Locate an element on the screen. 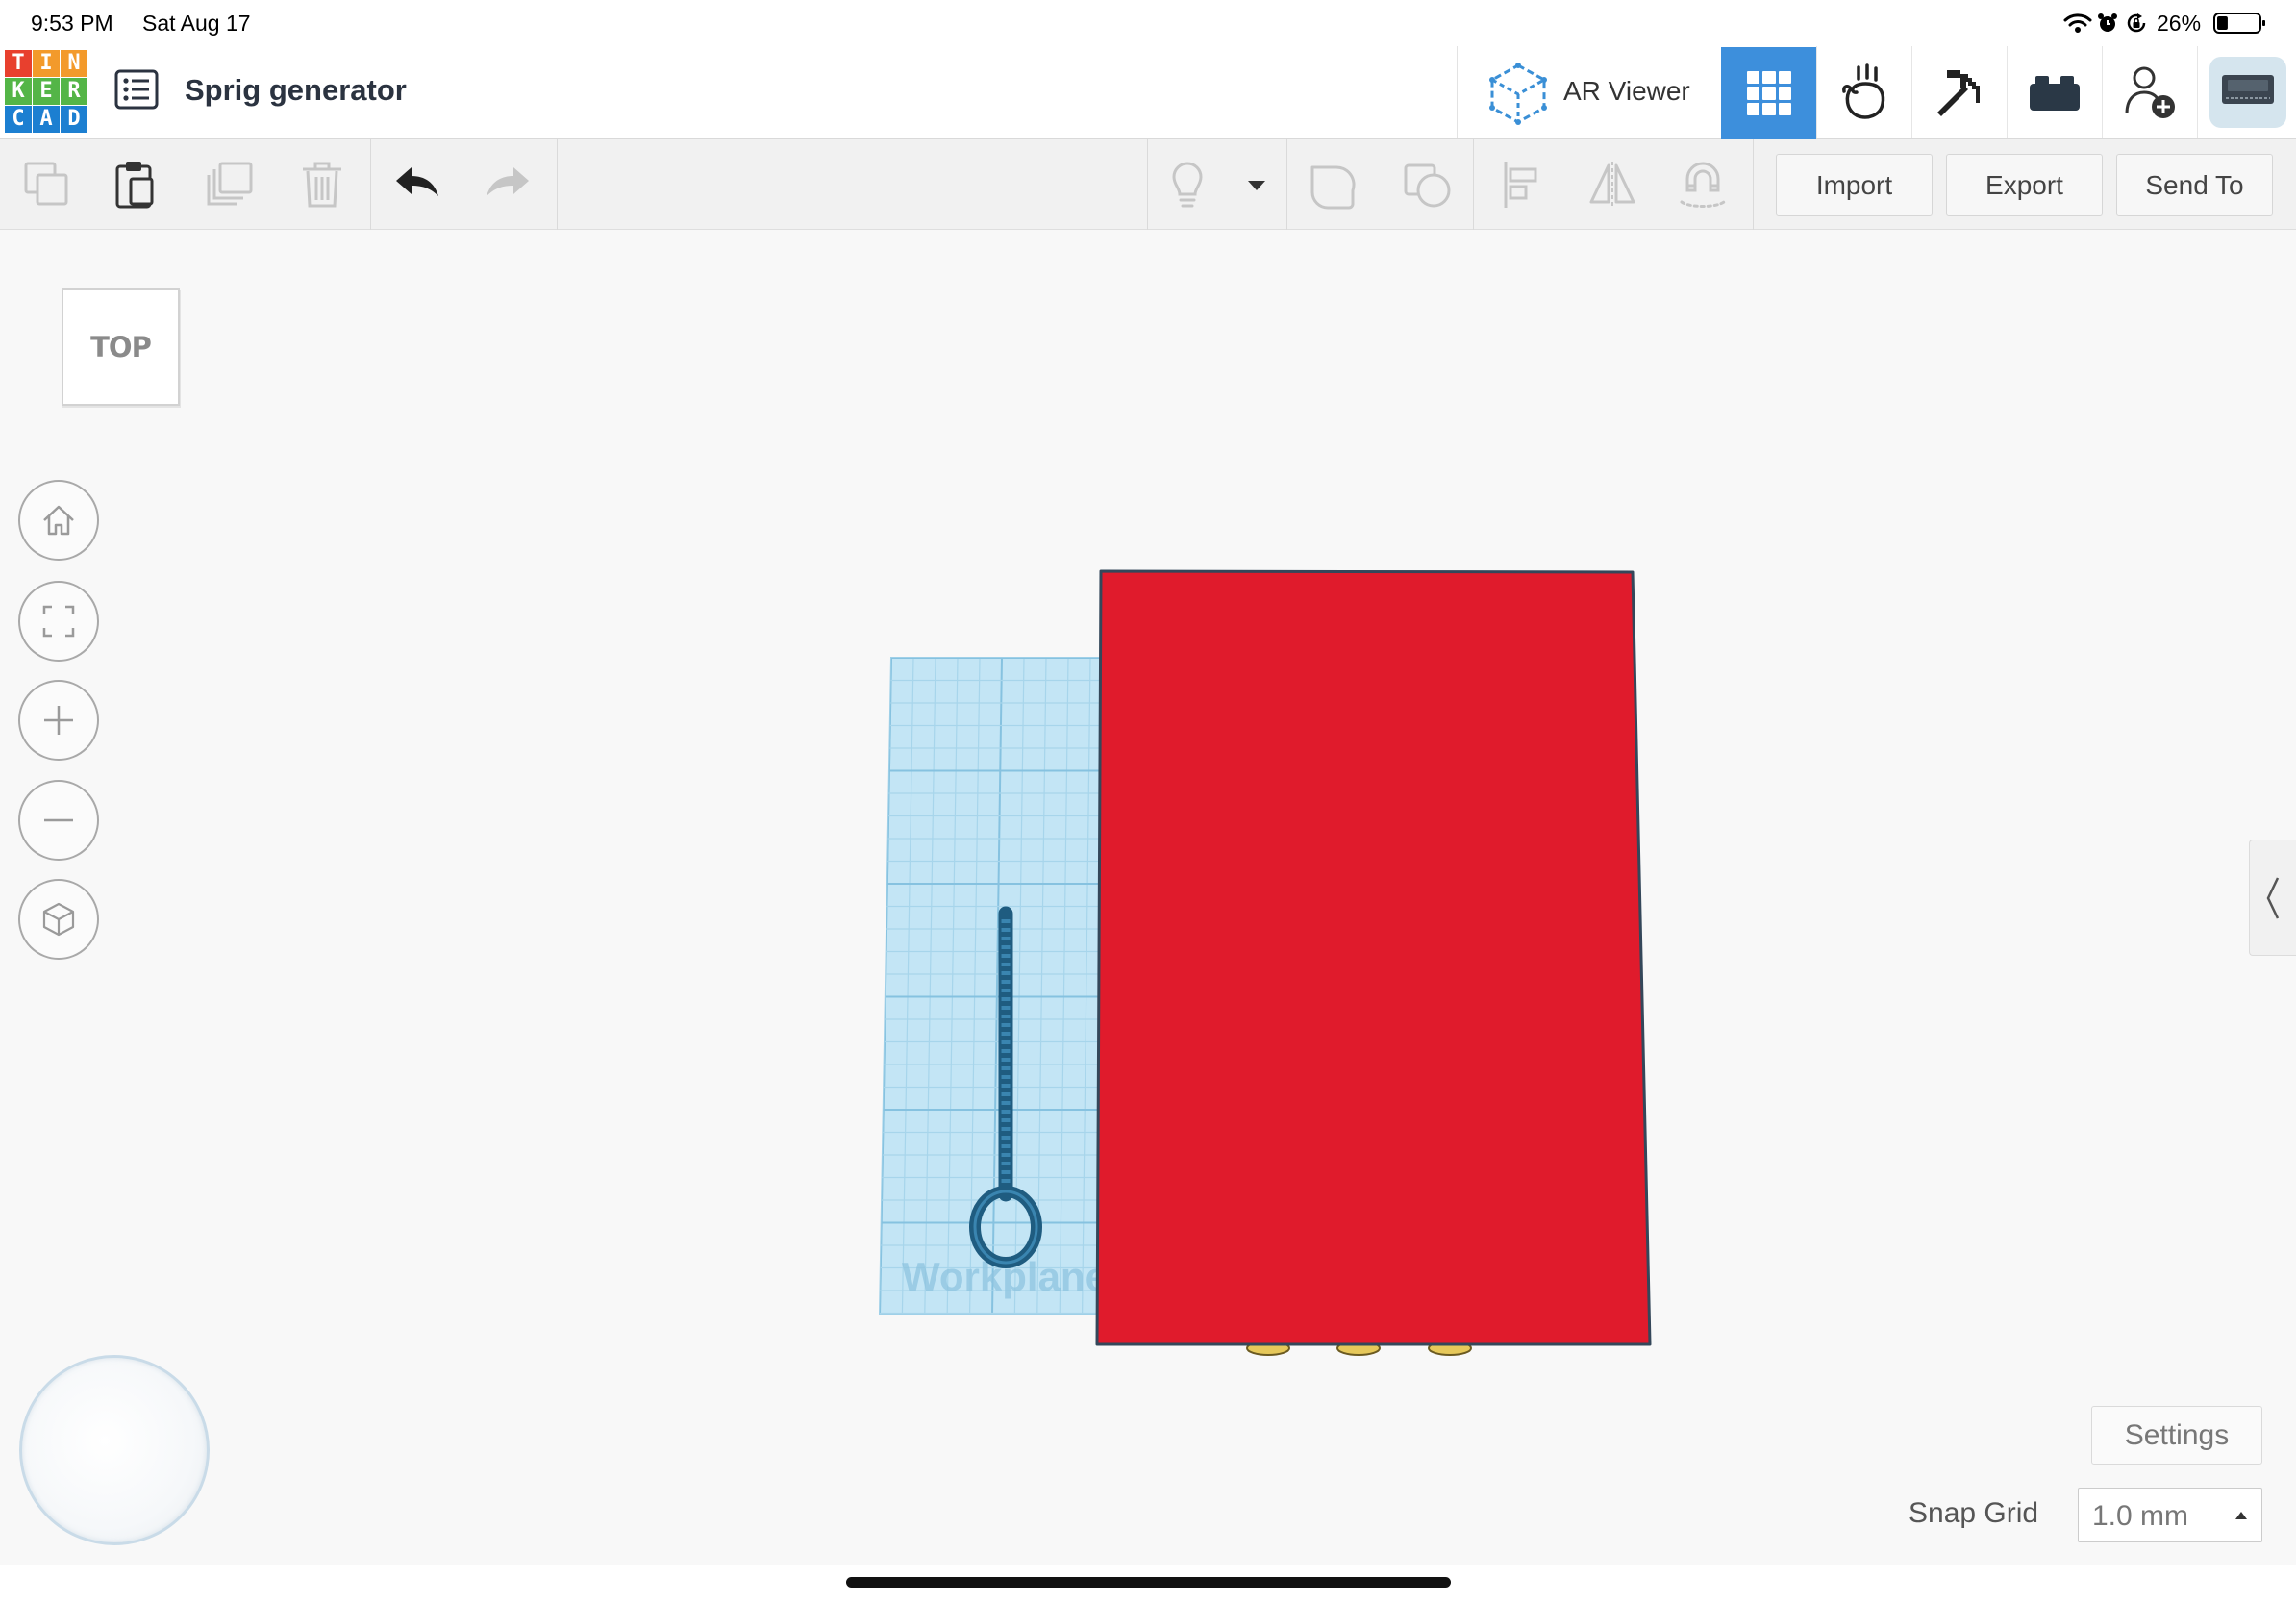 The height and width of the screenshot is (1604, 2296). avatar is located at coordinates (2247, 92).